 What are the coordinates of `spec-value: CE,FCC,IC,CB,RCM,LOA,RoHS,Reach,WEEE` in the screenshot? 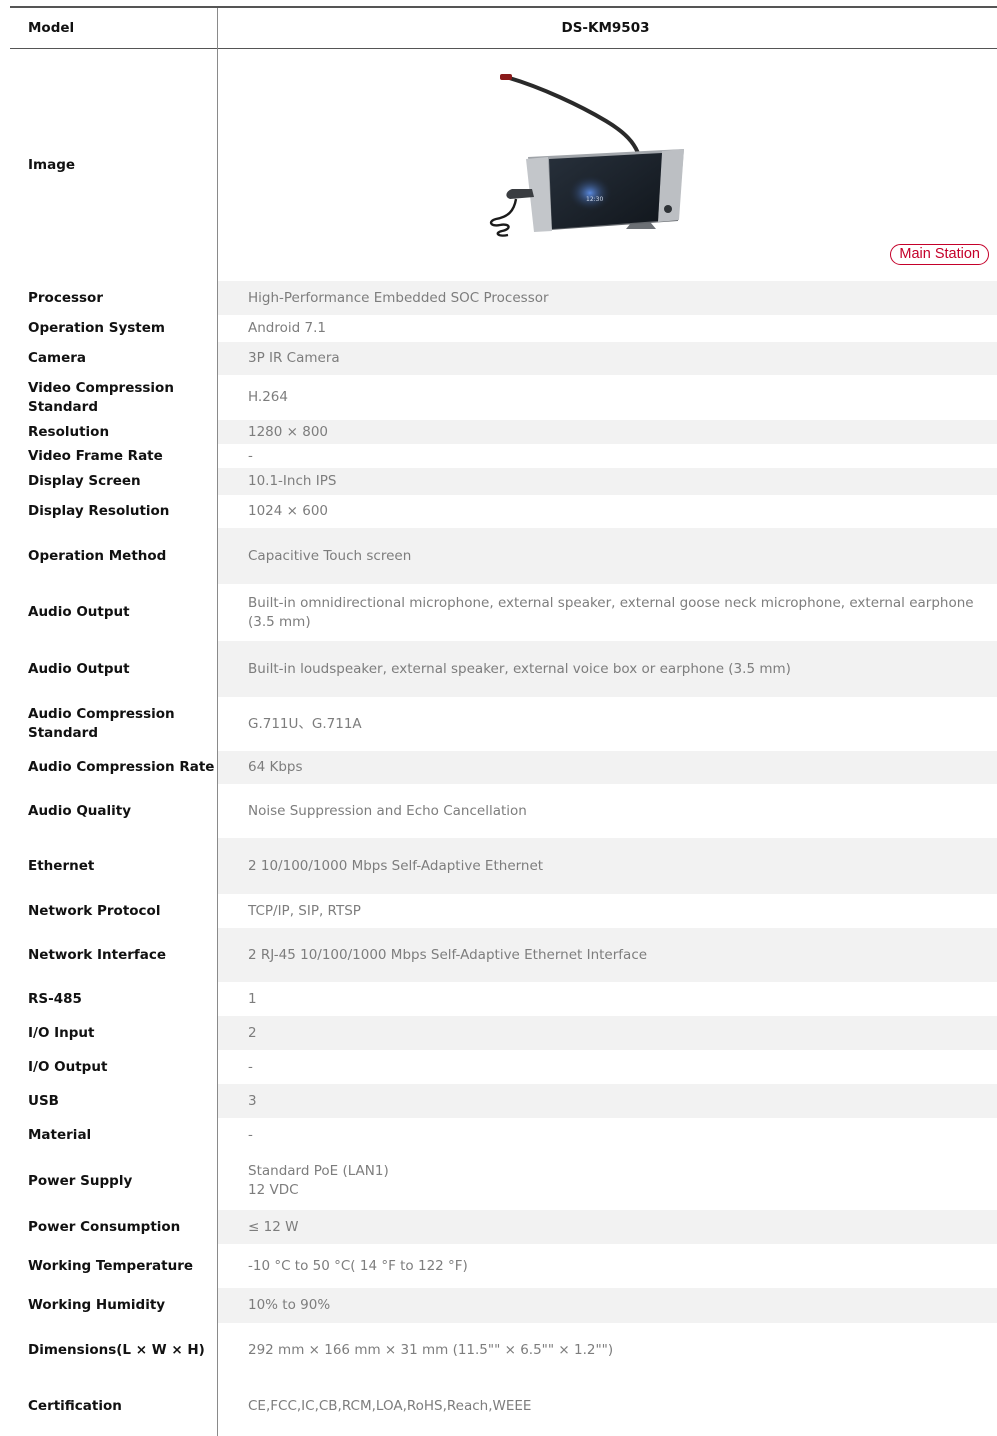 It's located at (390, 1406).